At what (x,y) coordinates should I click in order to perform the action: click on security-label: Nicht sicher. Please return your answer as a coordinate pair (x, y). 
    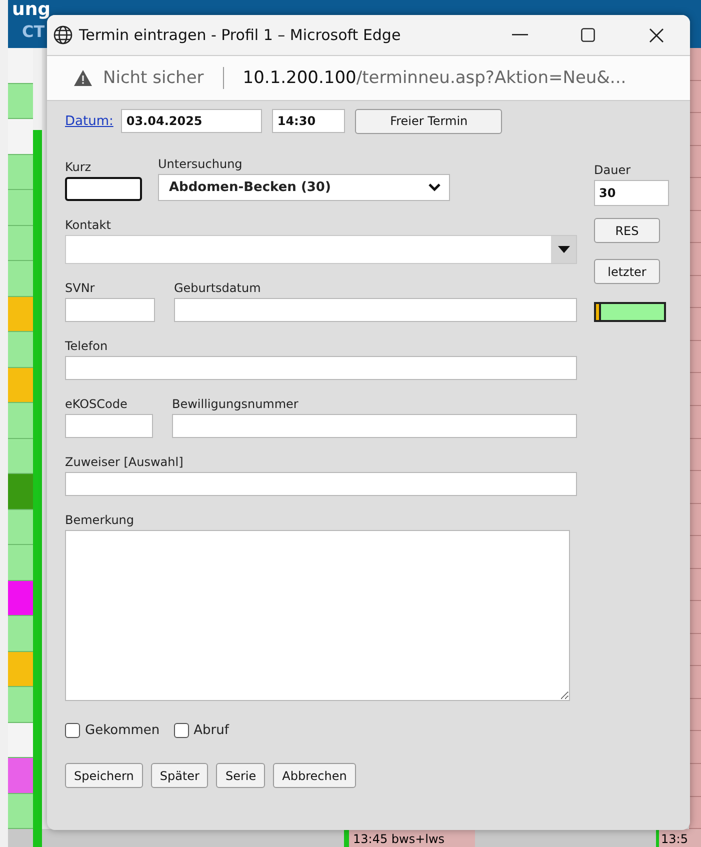
    Looking at the image, I should click on (153, 78).